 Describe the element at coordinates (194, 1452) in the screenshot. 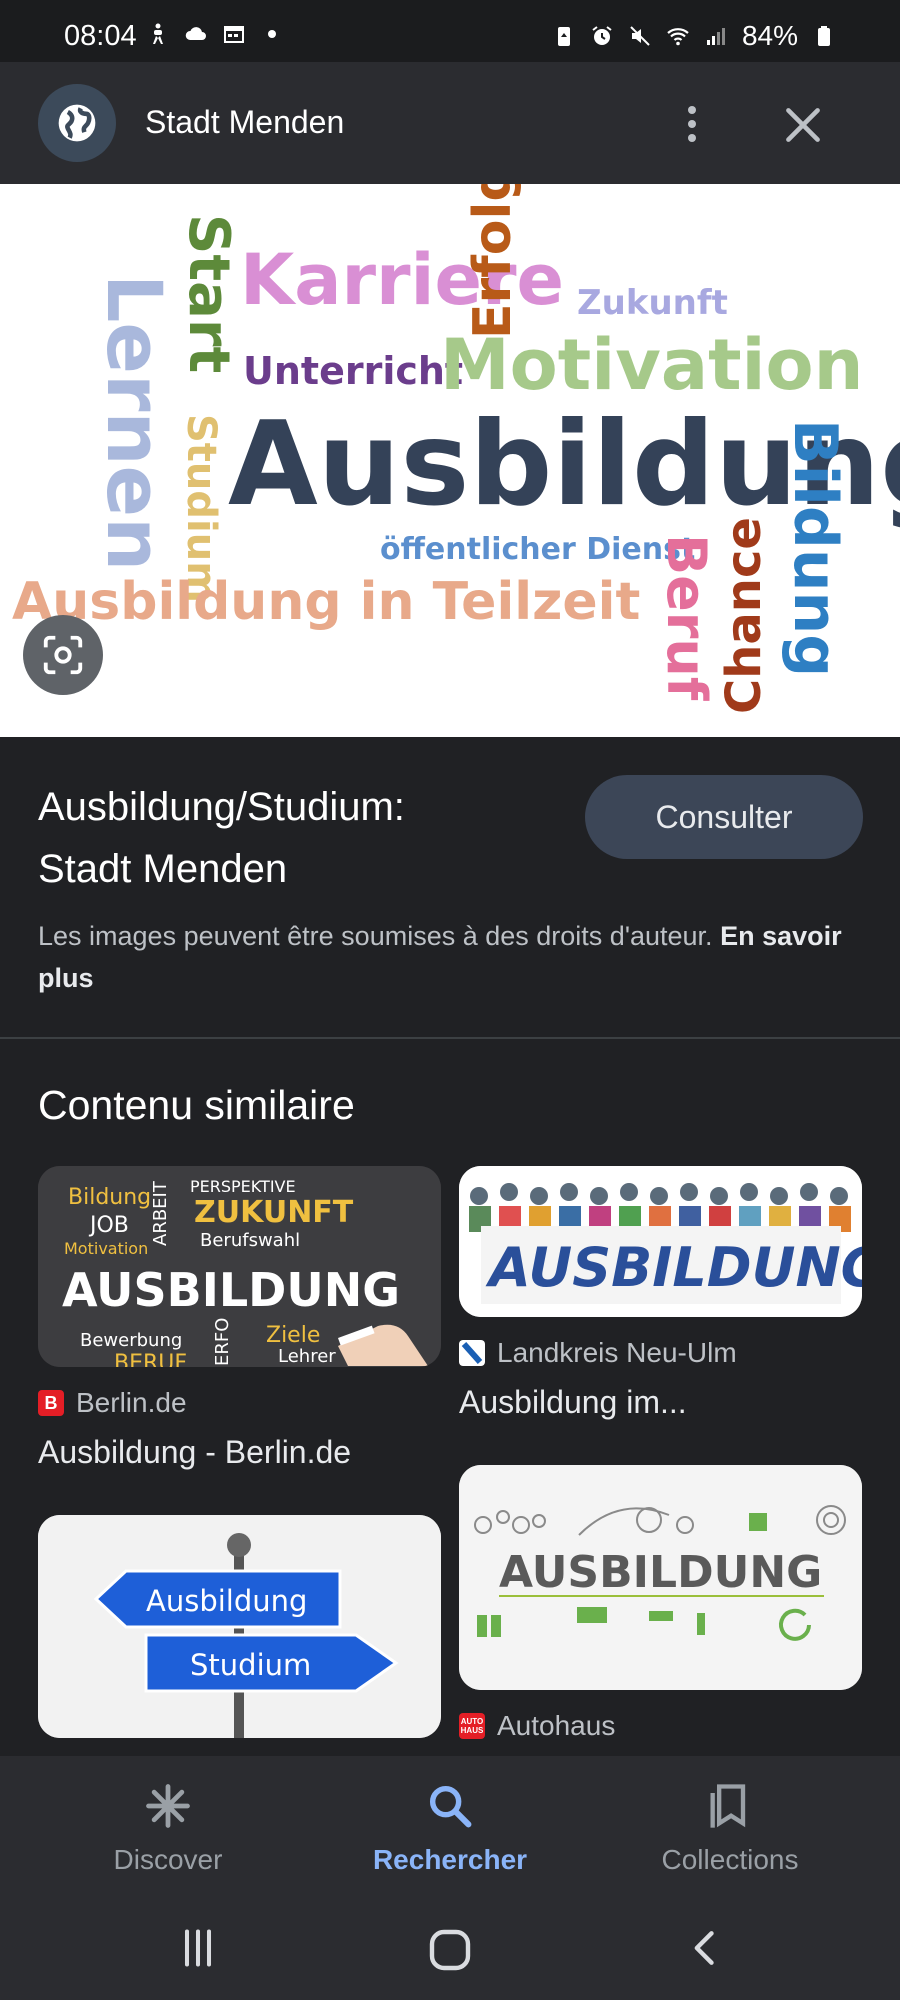

I see `caption-berlin: Ausbildung - Berlin.de` at that location.